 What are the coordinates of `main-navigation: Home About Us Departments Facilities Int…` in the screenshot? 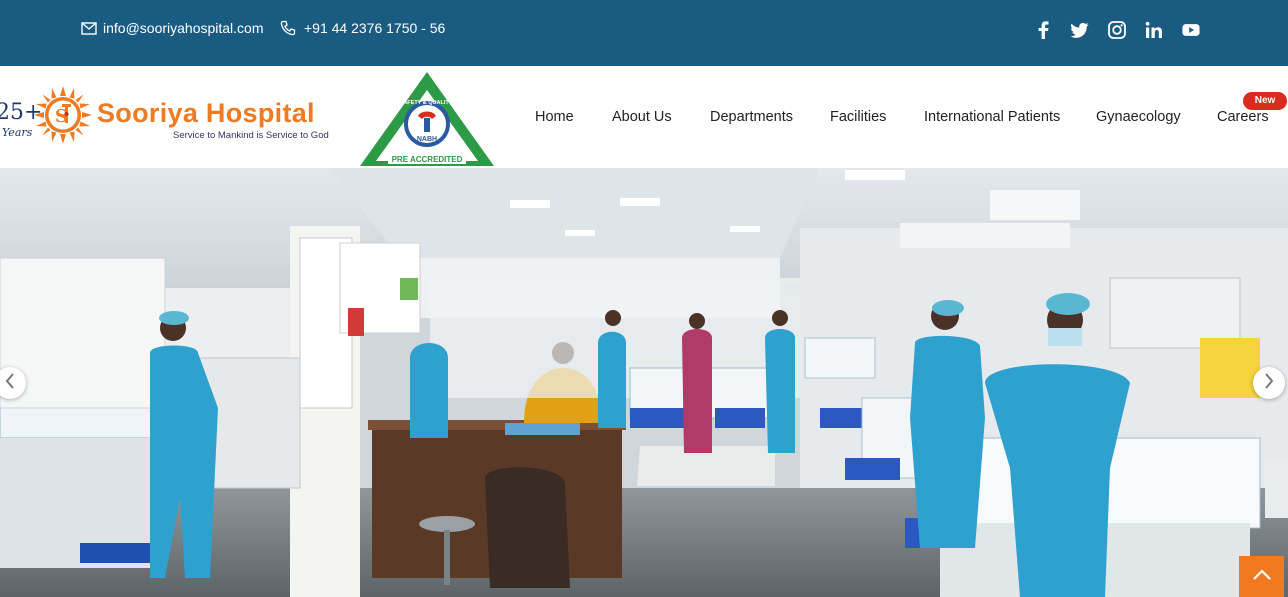 It's located at (644, 119).